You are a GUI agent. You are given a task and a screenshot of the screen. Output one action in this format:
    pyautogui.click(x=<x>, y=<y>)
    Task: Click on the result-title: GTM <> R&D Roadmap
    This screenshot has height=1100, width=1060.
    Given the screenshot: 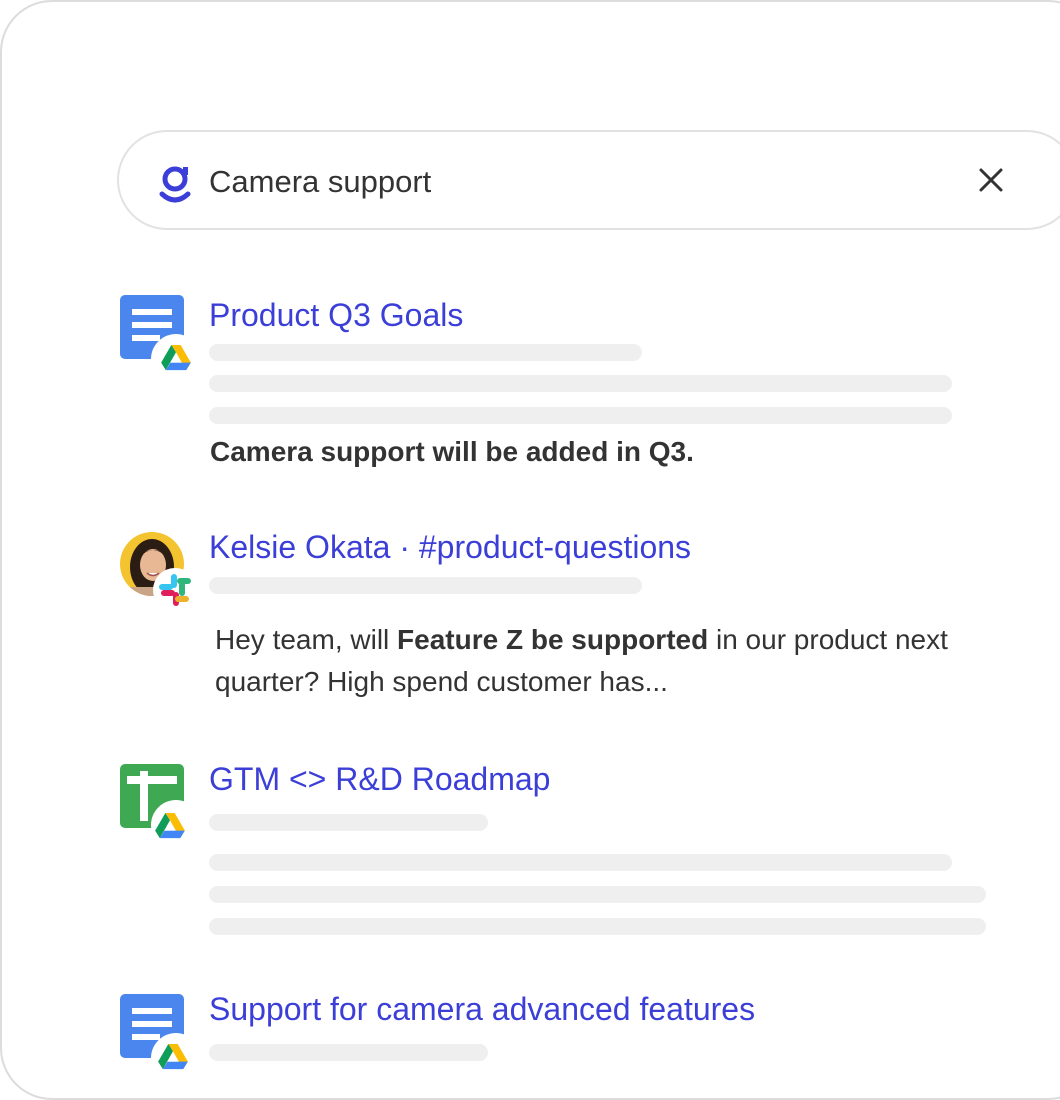 What is the action you would take?
    pyautogui.click(x=379, y=779)
    